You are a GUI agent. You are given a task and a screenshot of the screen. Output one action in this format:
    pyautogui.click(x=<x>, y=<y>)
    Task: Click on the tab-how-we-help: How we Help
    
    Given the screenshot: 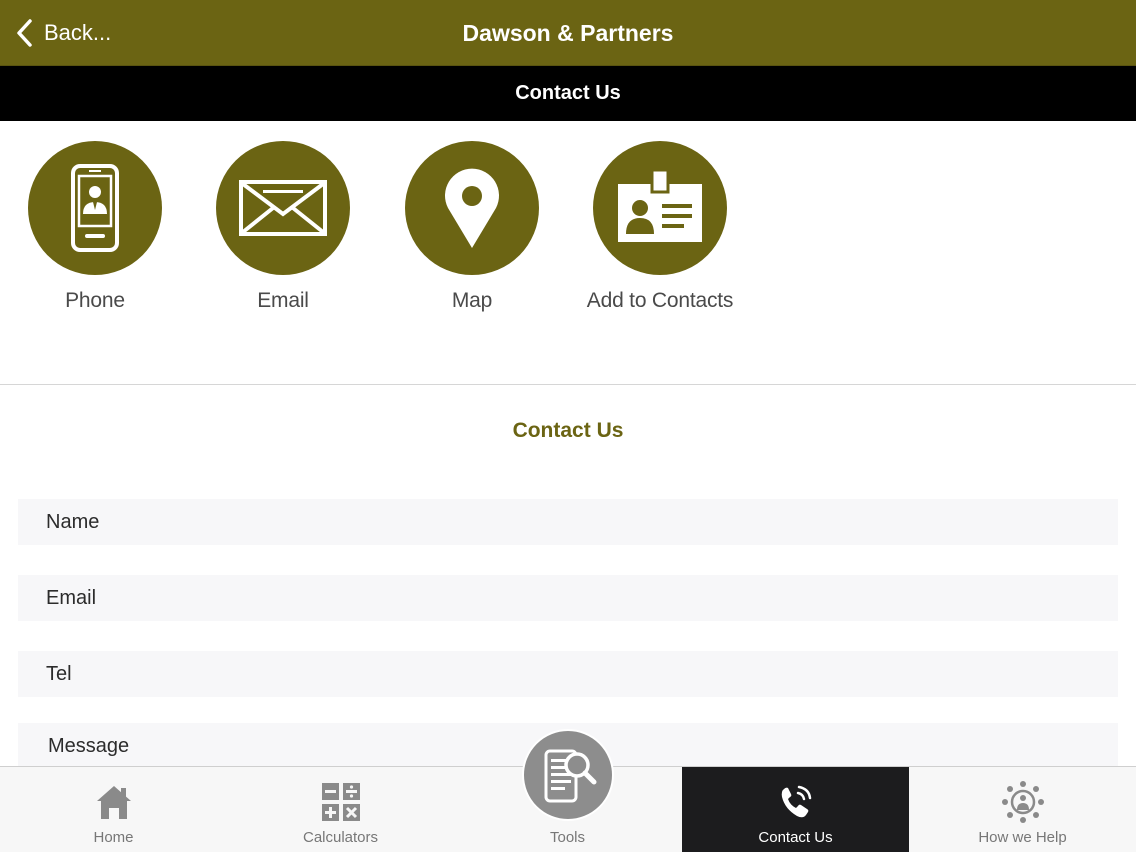 What is the action you would take?
    pyautogui.click(x=1022, y=809)
    